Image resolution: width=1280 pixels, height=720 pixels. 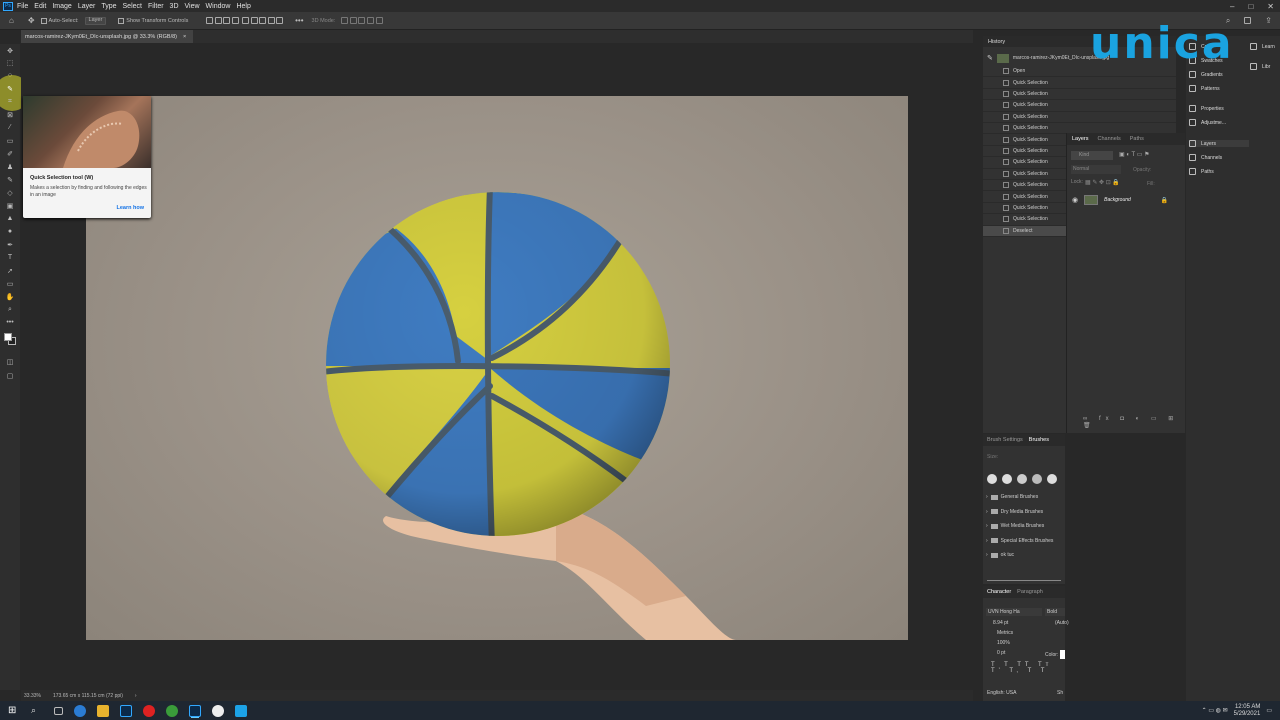 I want to click on premiere-icon, so click(x=126, y=710).